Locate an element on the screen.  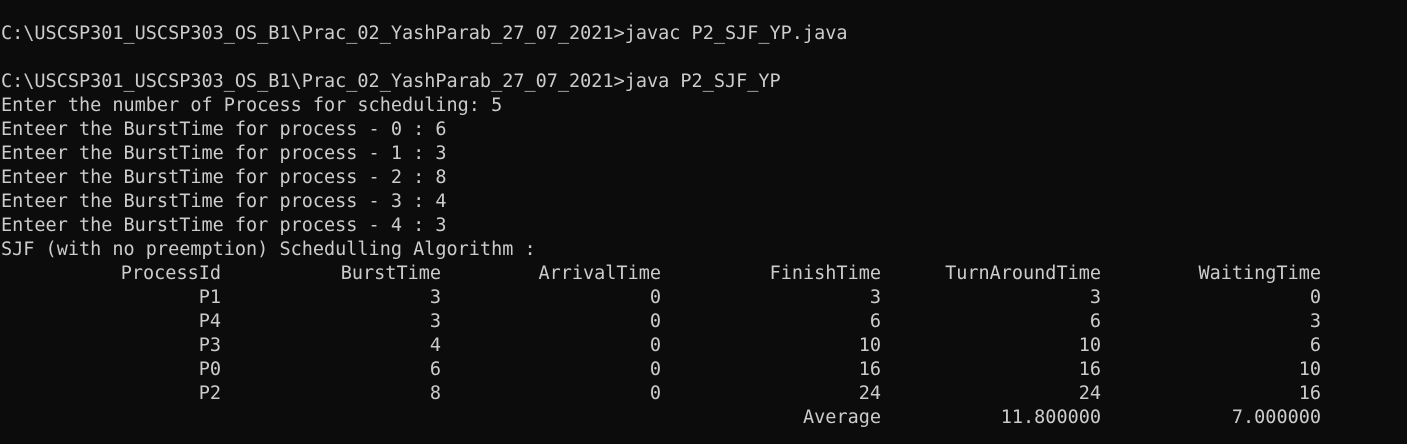
cell-process-id: P3 is located at coordinates (209, 345).